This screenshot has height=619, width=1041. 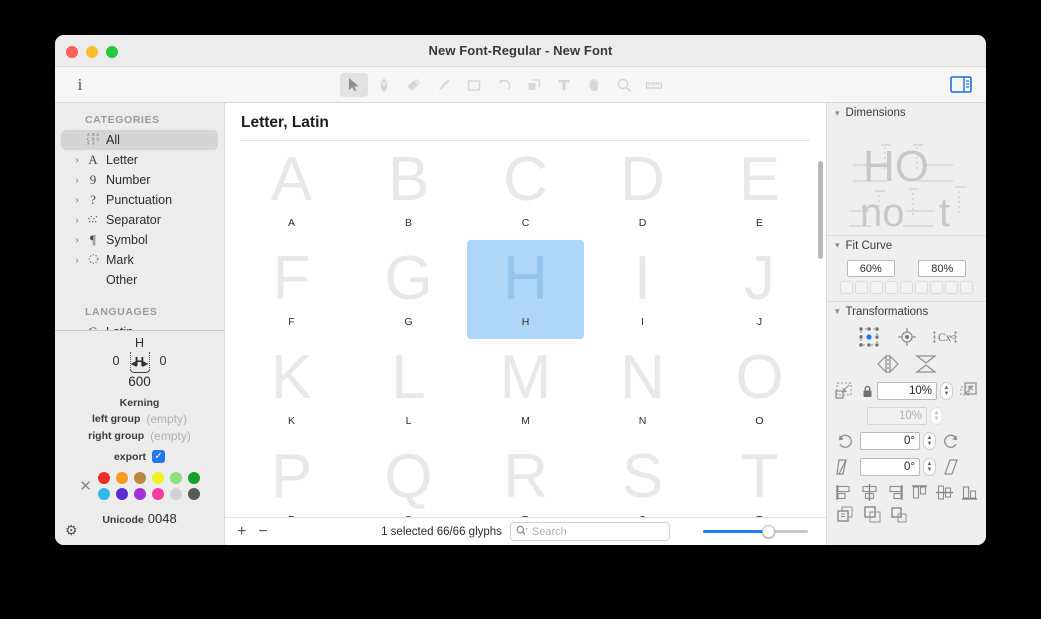 I want to click on gear-icon: ⚙, so click(x=71, y=530).